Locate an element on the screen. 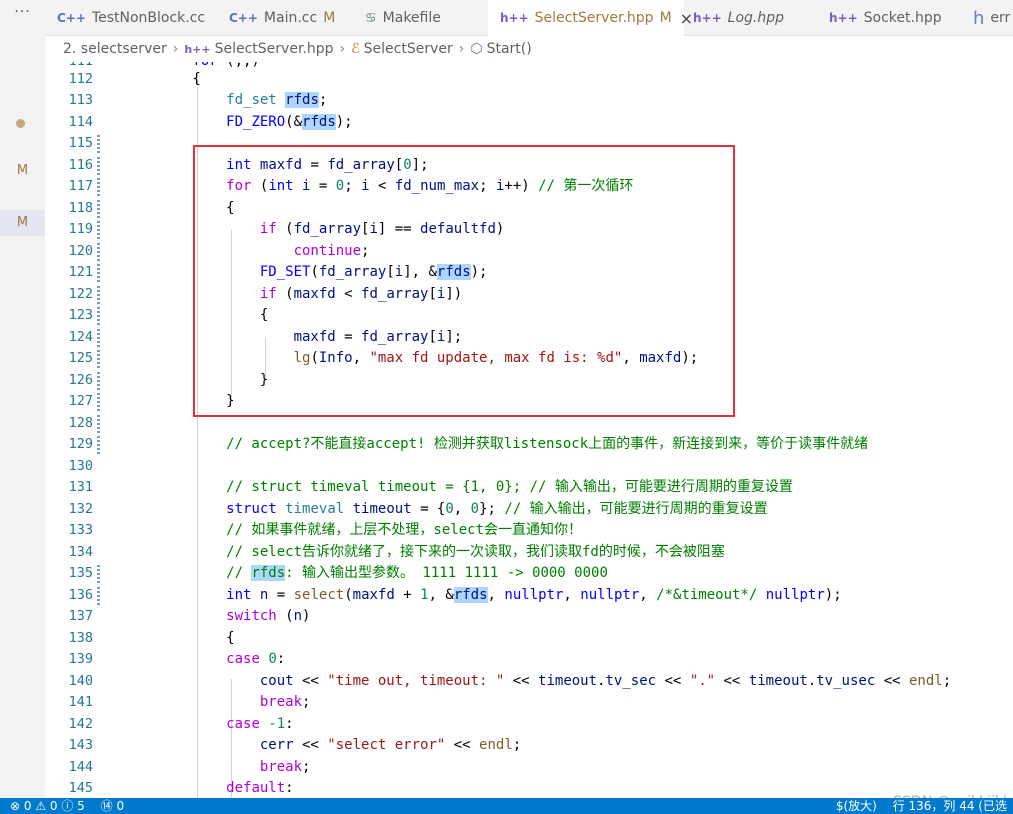  unsaved-indicator-icon is located at coordinates (20, 123).